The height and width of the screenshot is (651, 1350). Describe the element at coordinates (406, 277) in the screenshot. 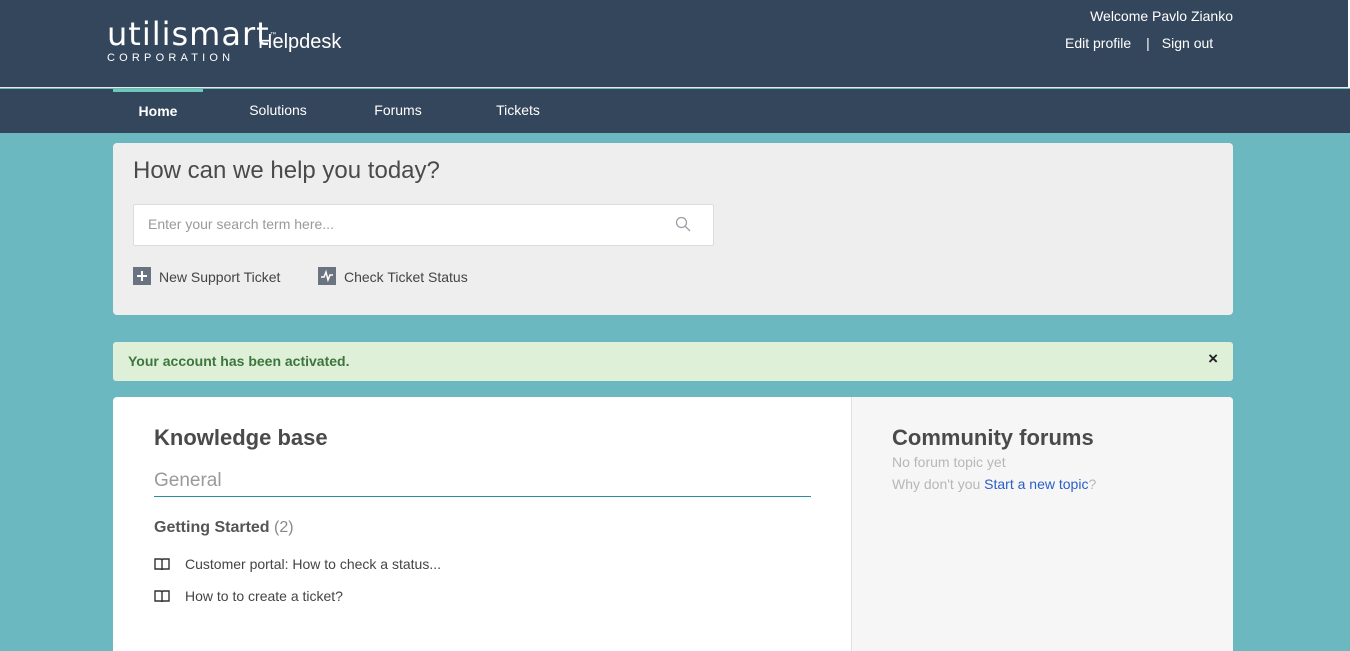

I see `check-ticket-status-label: Check Ticket Status` at that location.